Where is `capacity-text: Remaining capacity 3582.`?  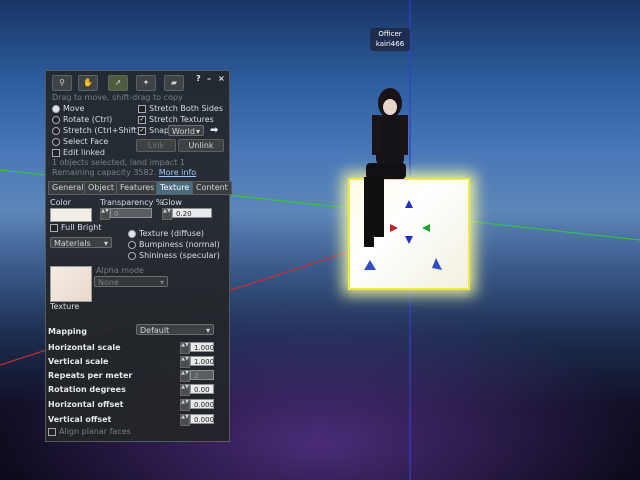 capacity-text: Remaining capacity 3582. is located at coordinates (104, 172).